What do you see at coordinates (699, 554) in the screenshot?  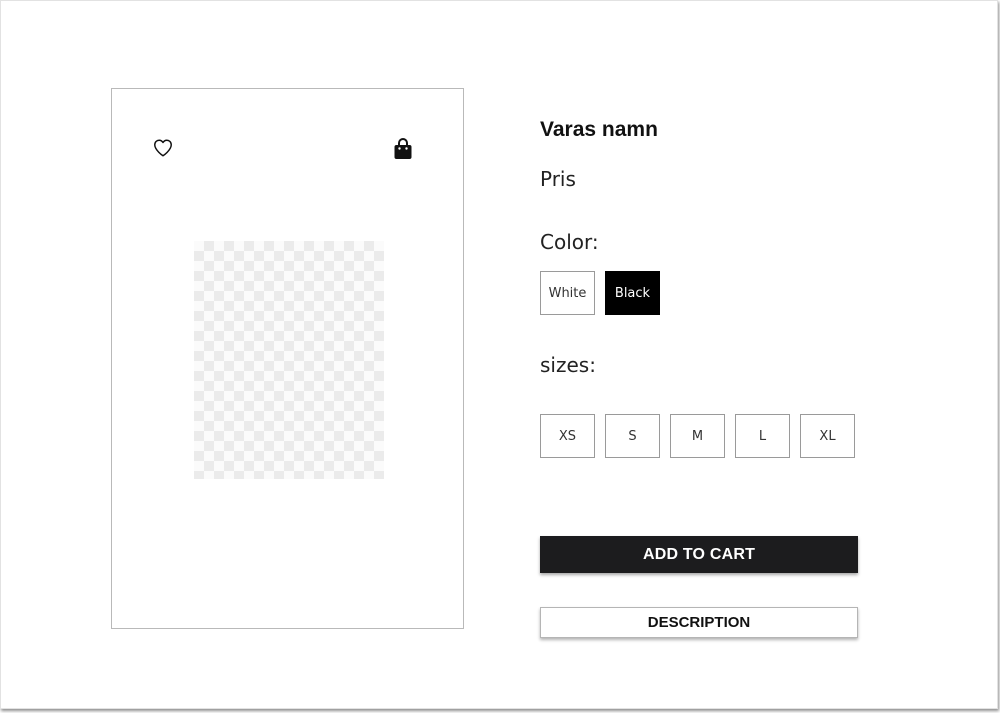 I see `add-to-cart-button: ADD TO CART` at bounding box center [699, 554].